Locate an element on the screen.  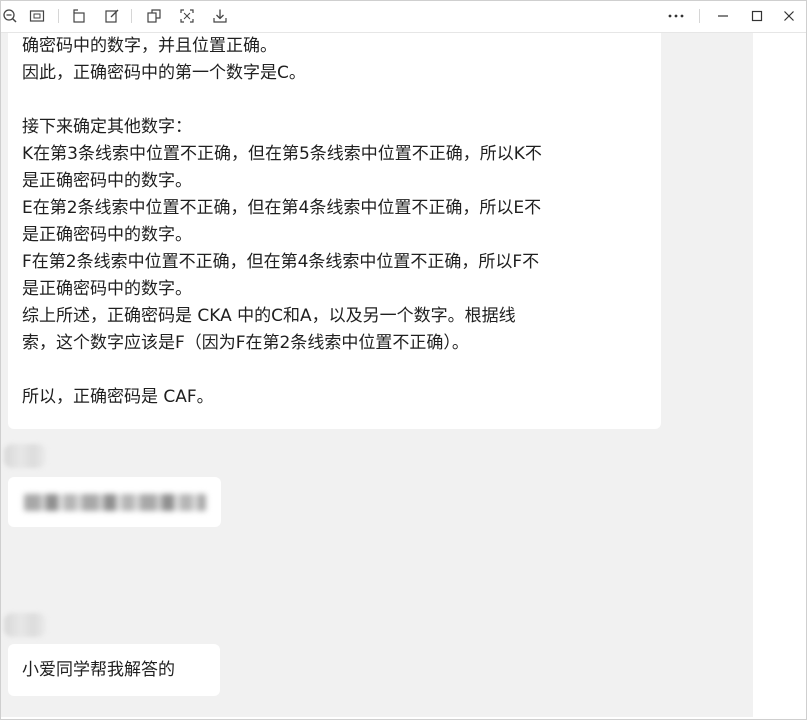
blurred-message-bubble is located at coordinates (114, 502).